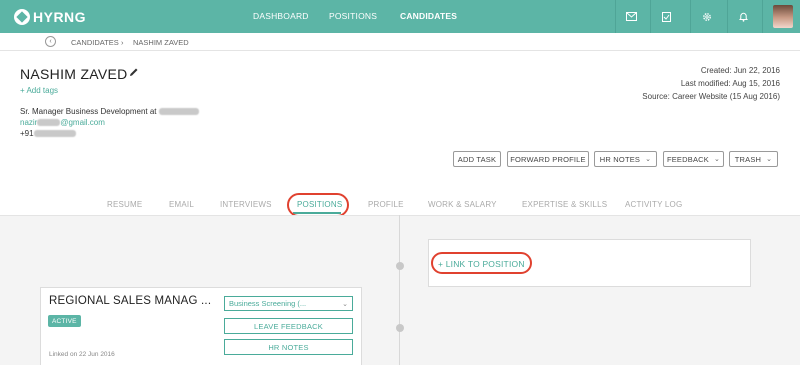  I want to click on nav-positions: POSITIONS, so click(353, 16).